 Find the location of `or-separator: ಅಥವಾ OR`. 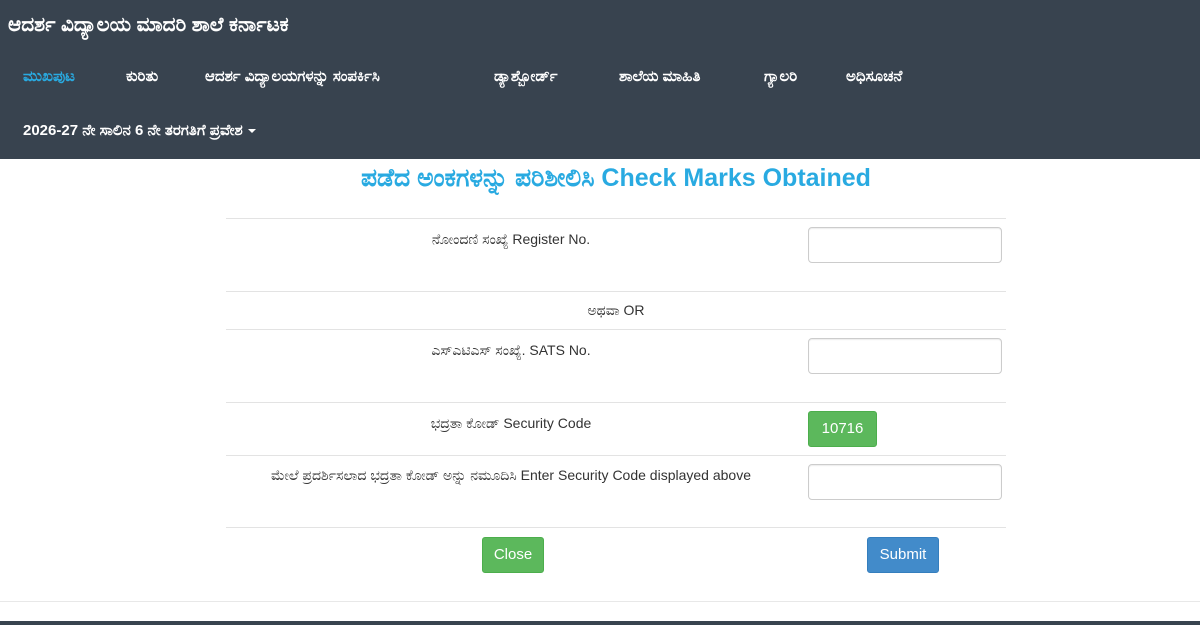

or-separator: ಅಥವಾ OR is located at coordinates (616, 310).